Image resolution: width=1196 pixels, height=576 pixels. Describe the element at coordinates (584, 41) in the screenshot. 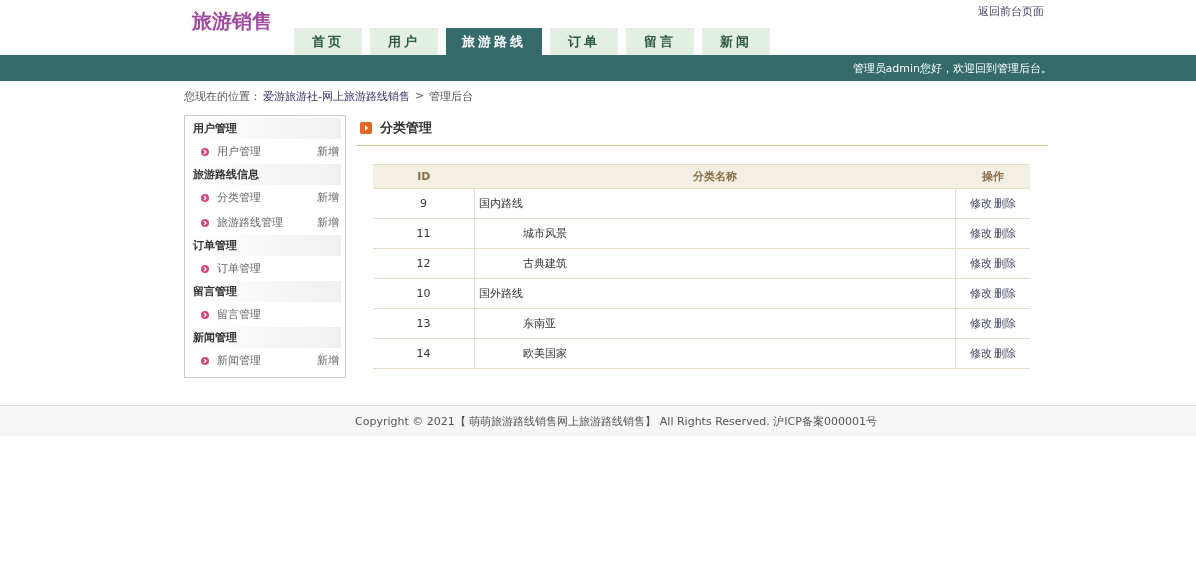

I see `nav-tab: 订单` at that location.